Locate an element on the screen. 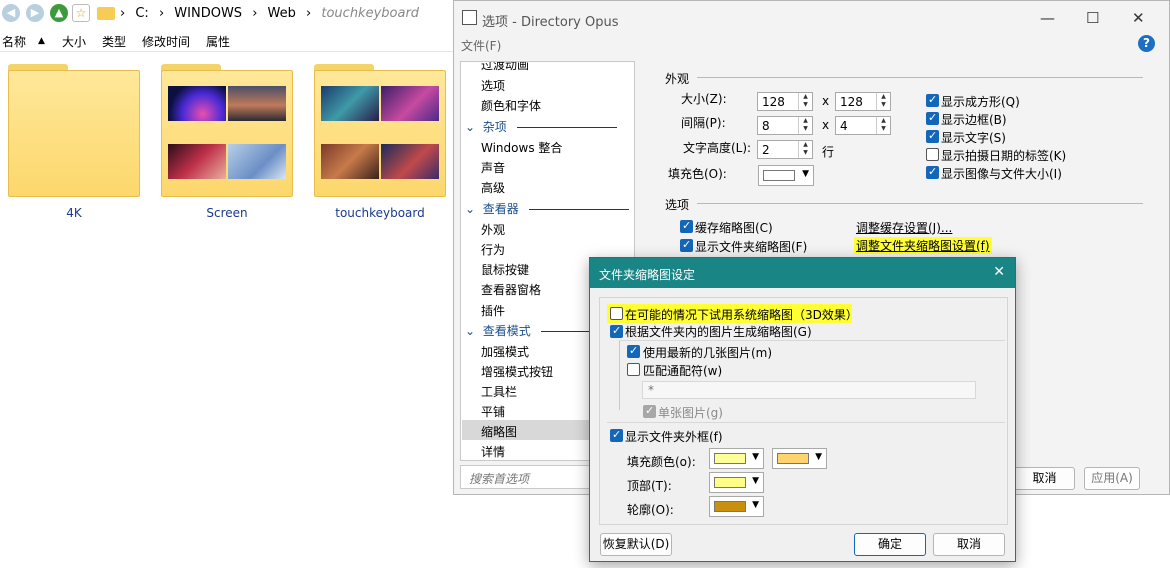 This screenshot has height=568, width=1170. show-folder-frame-checkbox is located at coordinates (616, 435).